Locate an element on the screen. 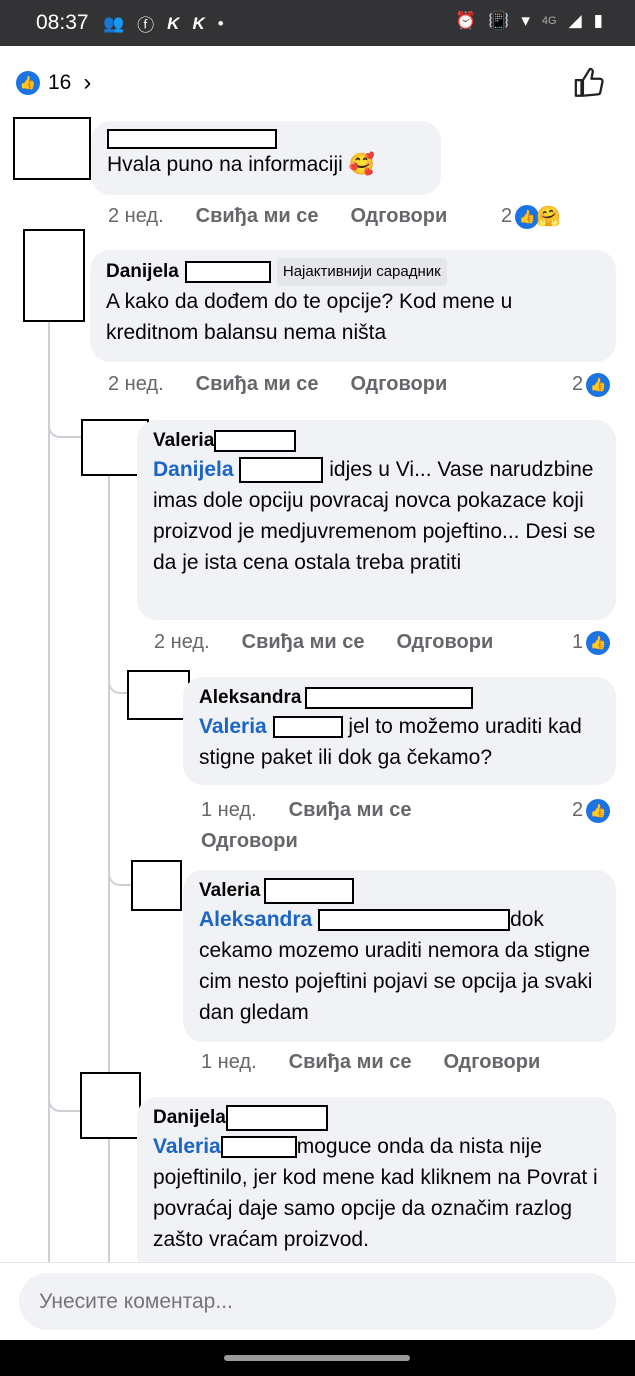 This screenshot has width=635, height=1376. comment-composer is located at coordinates (317, 1301).